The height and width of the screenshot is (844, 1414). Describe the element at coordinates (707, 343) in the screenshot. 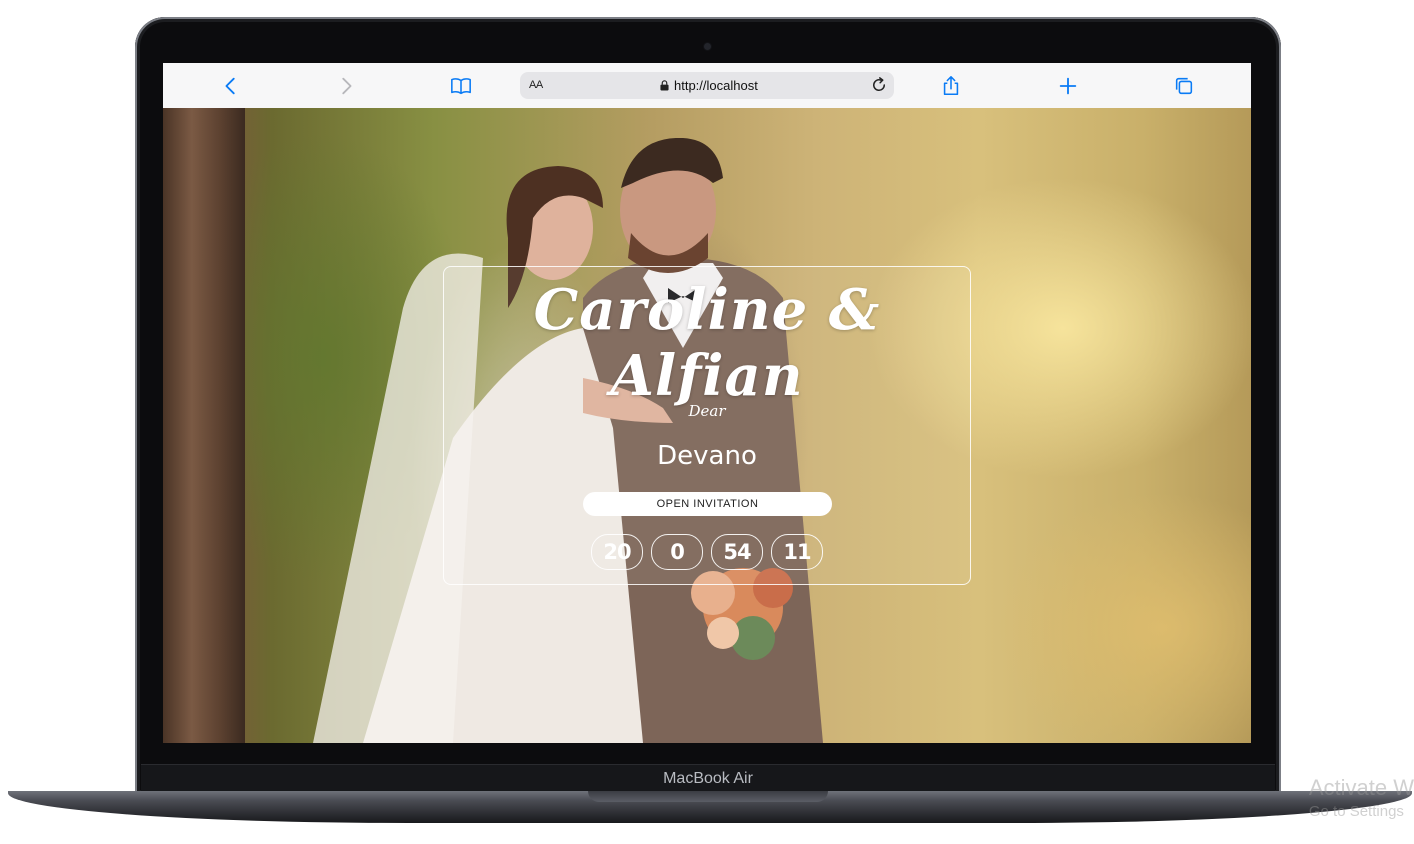

I see `couple-names: Caroline & Alfian` at that location.